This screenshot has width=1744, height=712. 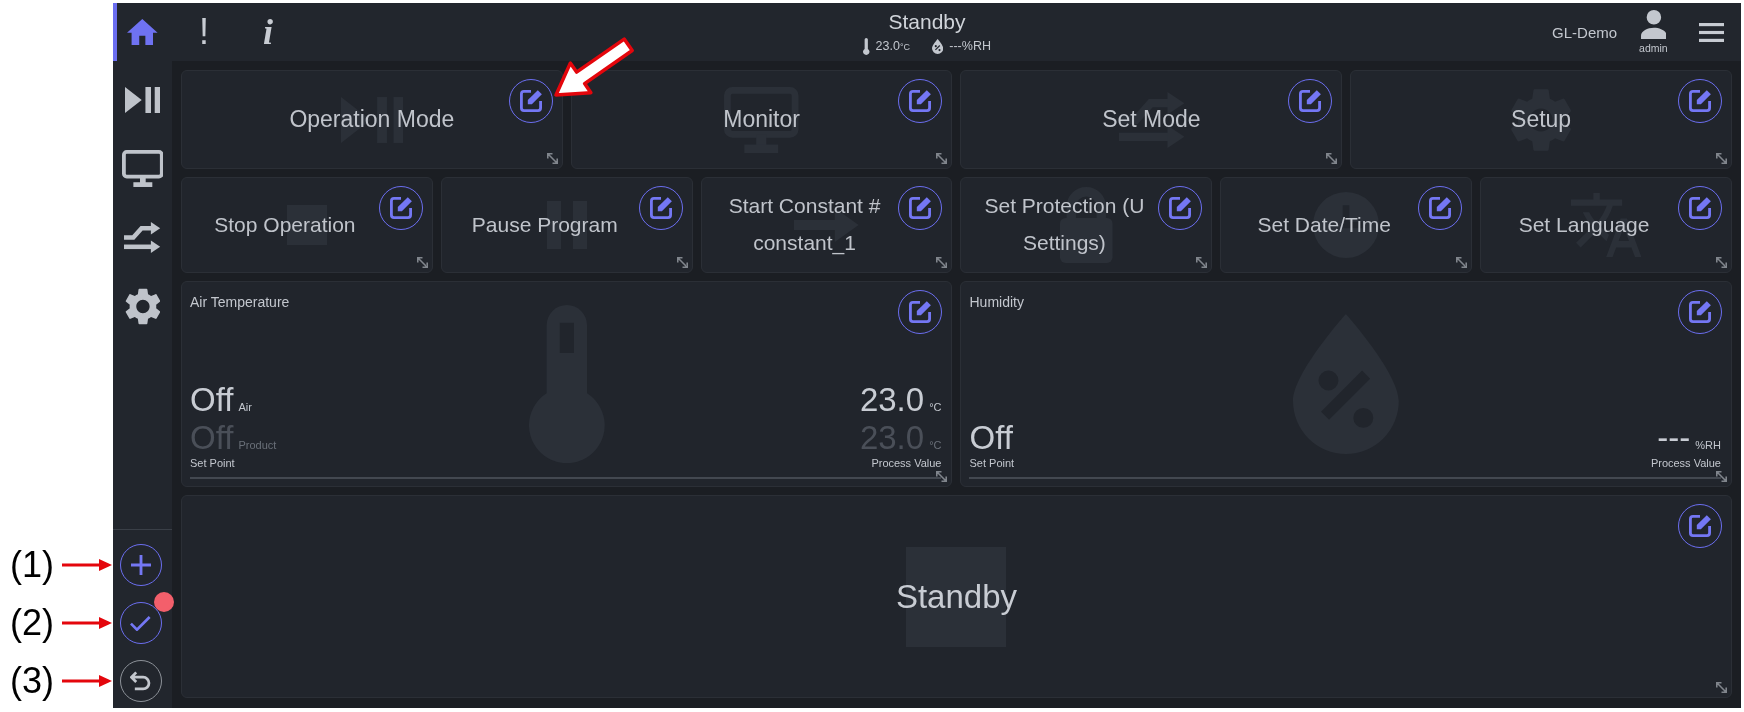 I want to click on check-icon, so click(x=140, y=623).